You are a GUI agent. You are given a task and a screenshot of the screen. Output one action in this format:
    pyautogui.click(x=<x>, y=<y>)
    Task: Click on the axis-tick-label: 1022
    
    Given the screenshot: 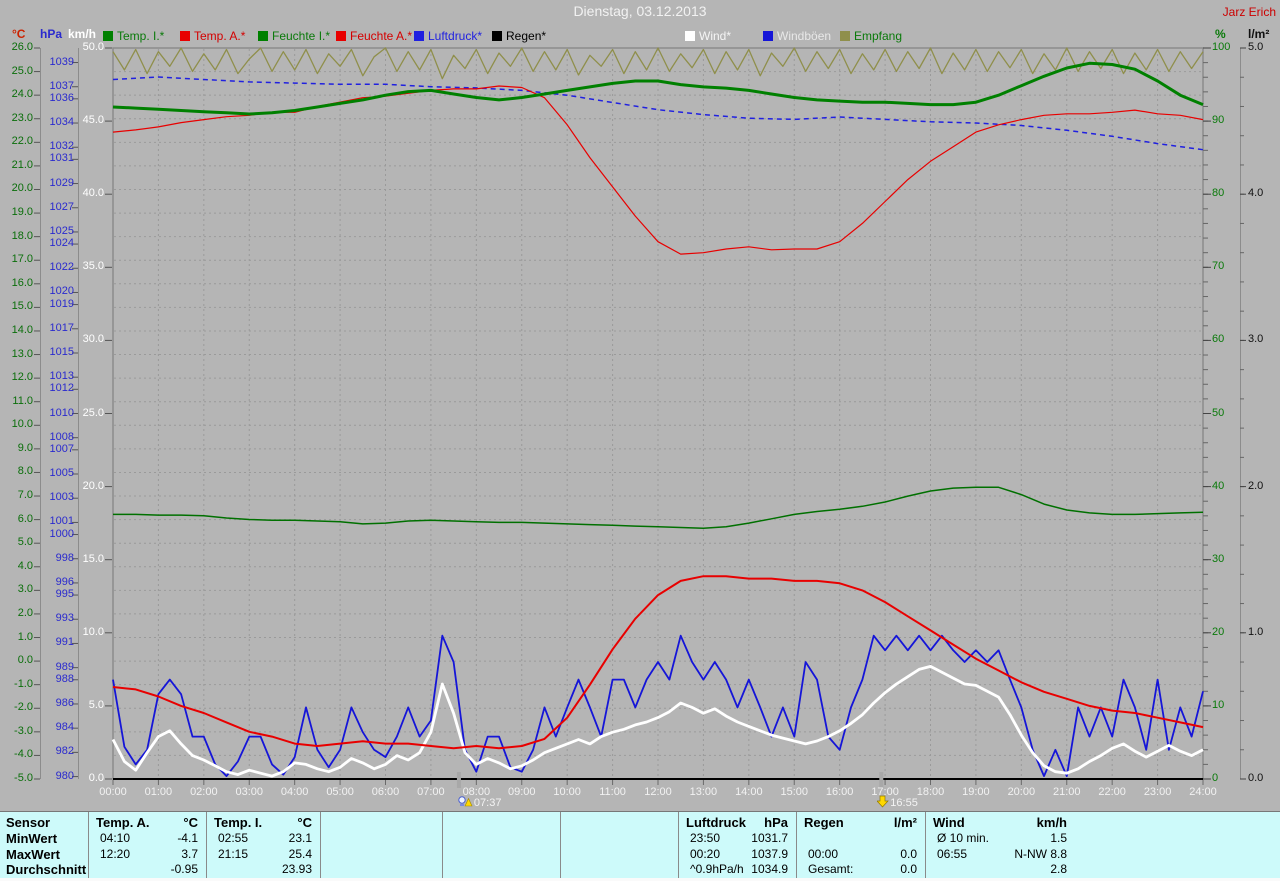 What is the action you would take?
    pyautogui.click(x=61, y=267)
    